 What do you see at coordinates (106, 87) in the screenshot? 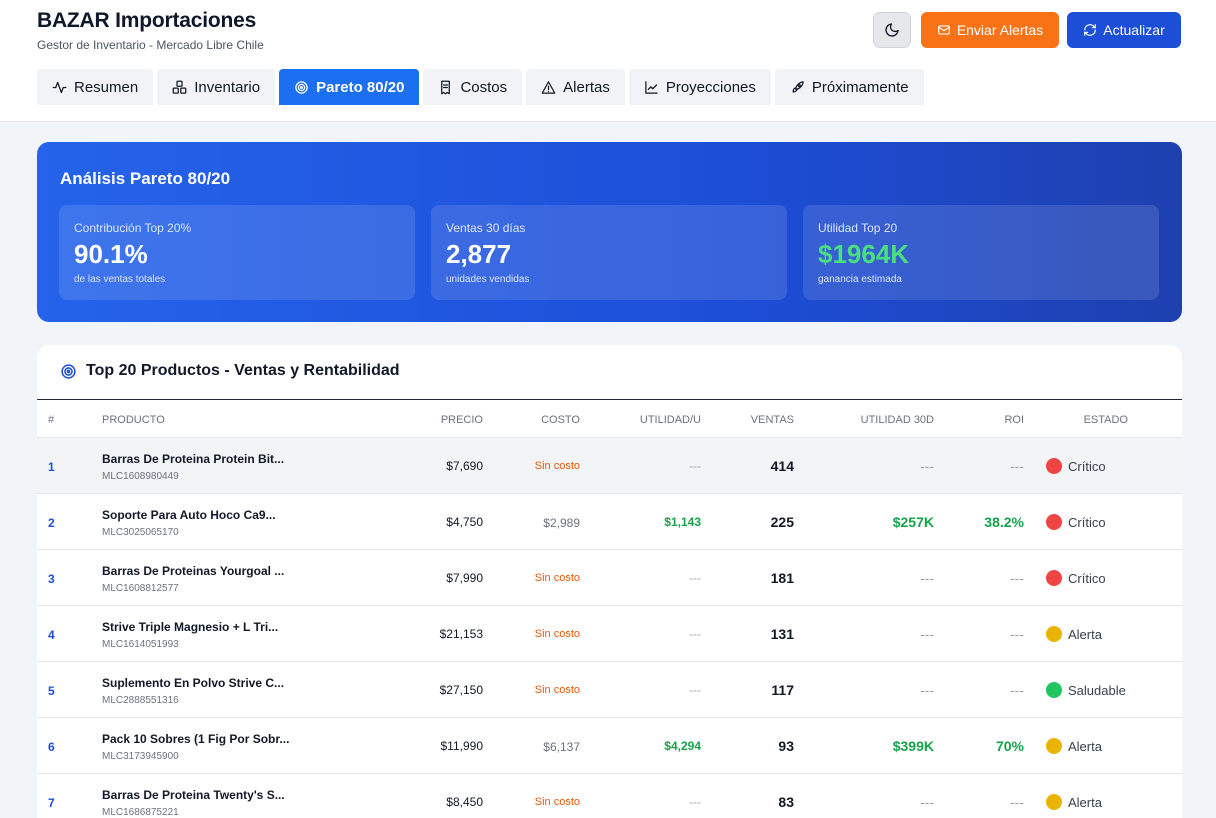
I see `tab-label: Resumen` at bounding box center [106, 87].